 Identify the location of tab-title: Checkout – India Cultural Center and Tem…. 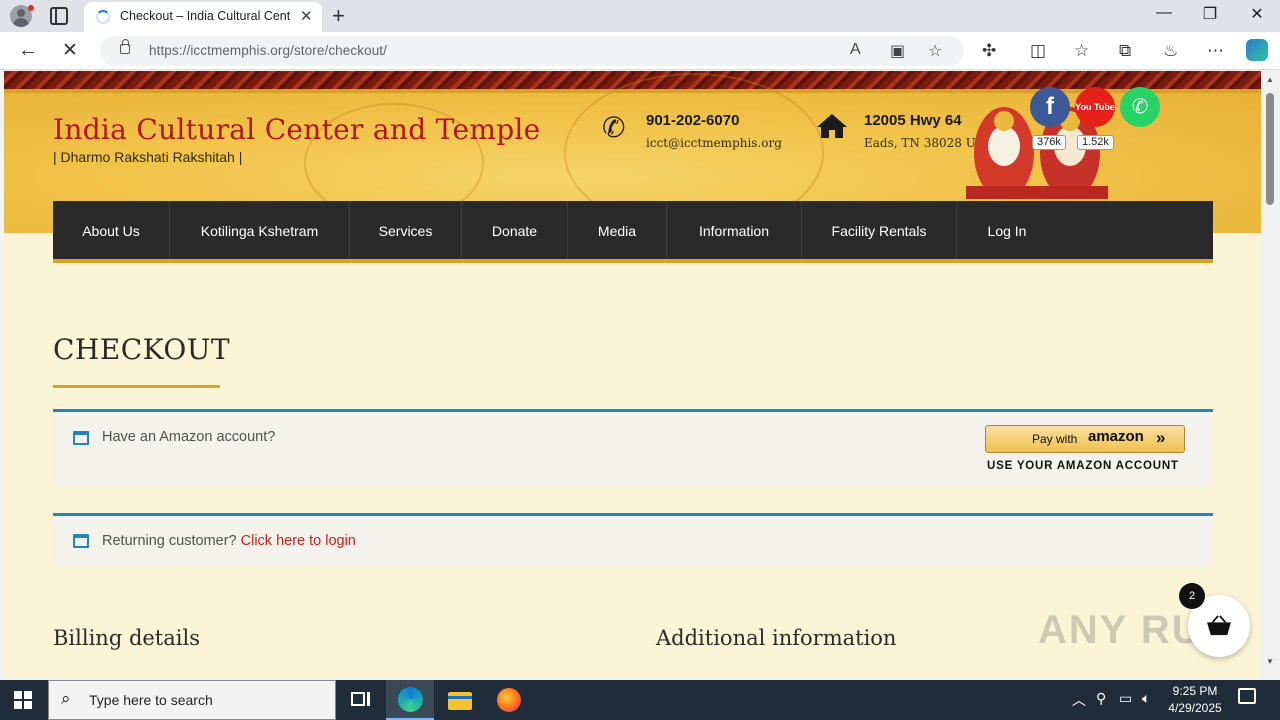
(205, 16).